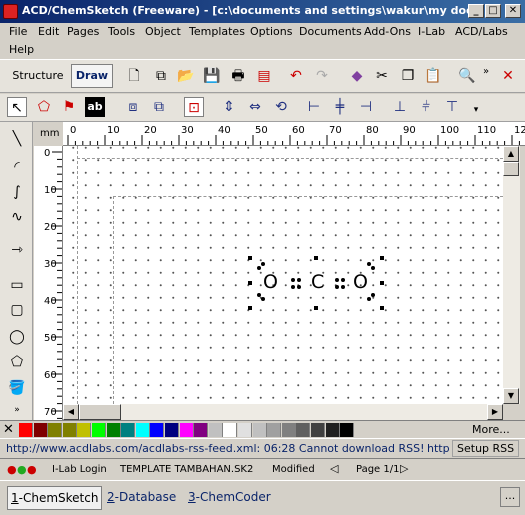 This screenshot has height=515, width=525. I want to click on menu-documents: Documents, so click(330, 31).